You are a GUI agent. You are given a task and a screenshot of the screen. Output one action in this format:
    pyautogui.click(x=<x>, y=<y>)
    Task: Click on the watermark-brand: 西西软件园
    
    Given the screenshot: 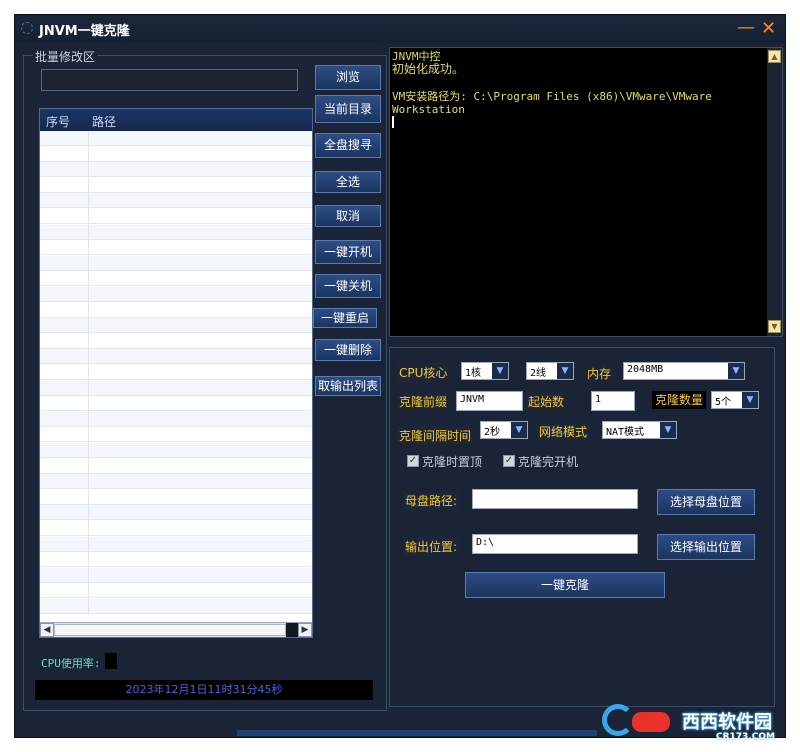 What is the action you would take?
    pyautogui.click(x=727, y=722)
    